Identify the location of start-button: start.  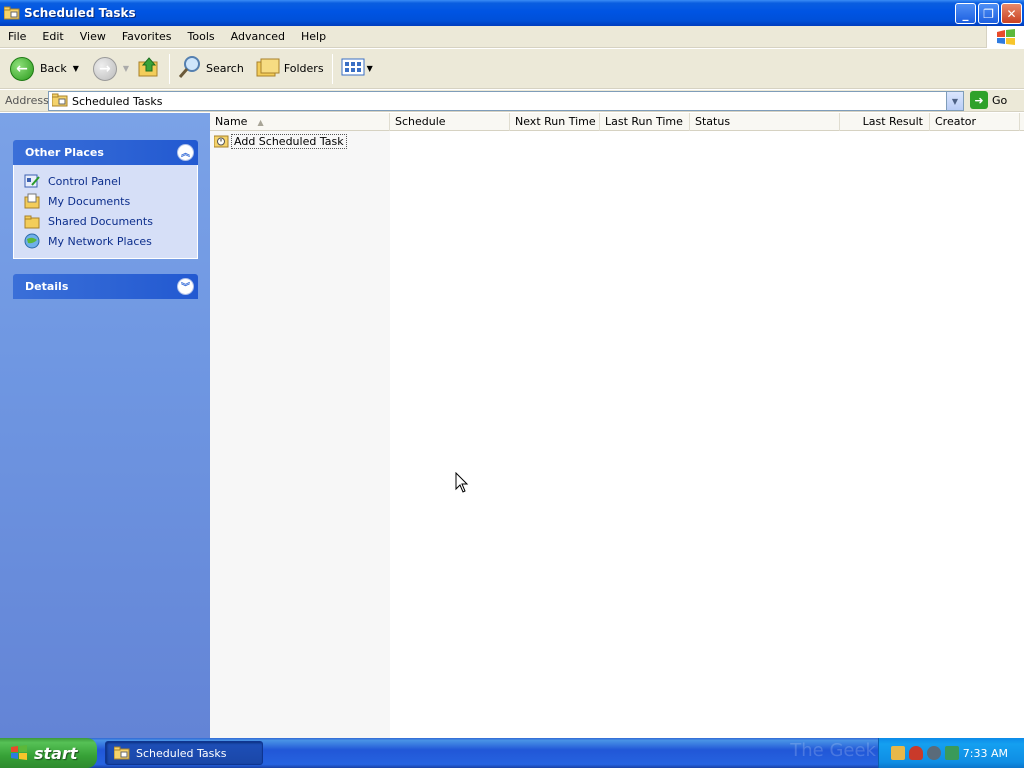
(48, 753).